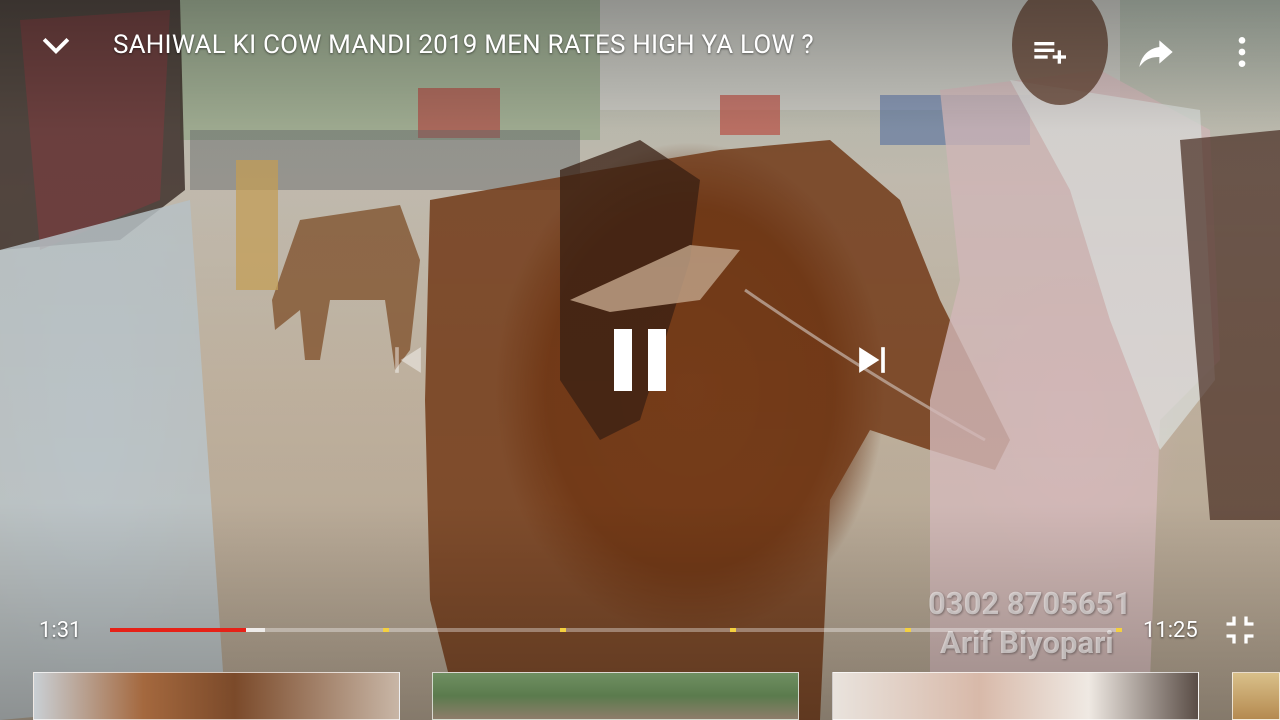 This screenshot has width=1280, height=720. I want to click on minimize-button, so click(56, 46).